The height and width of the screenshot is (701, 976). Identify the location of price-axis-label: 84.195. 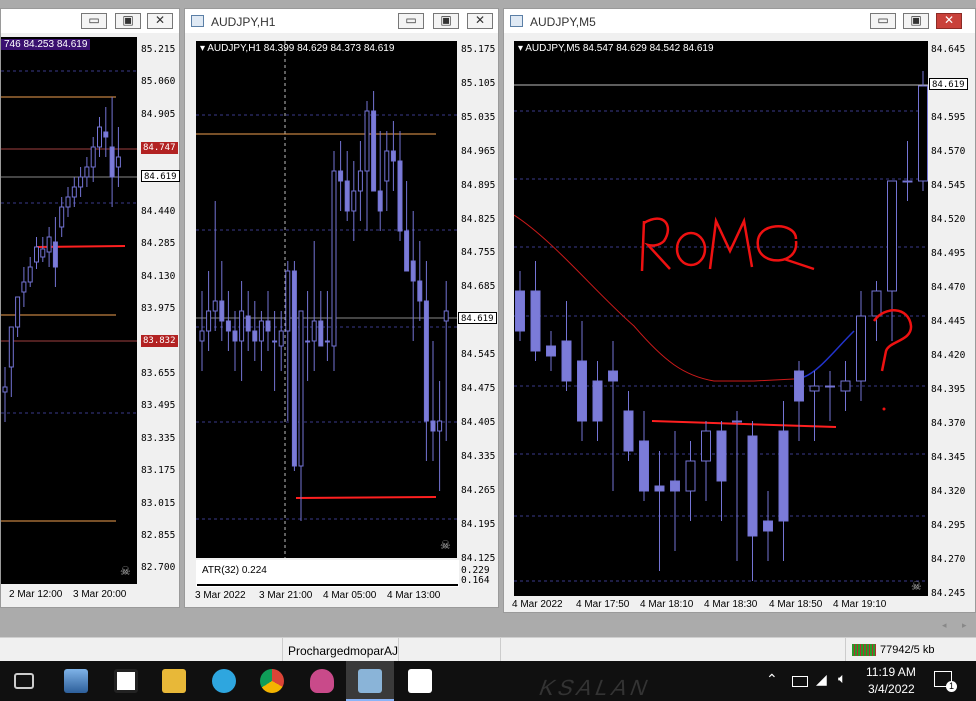
(478, 524).